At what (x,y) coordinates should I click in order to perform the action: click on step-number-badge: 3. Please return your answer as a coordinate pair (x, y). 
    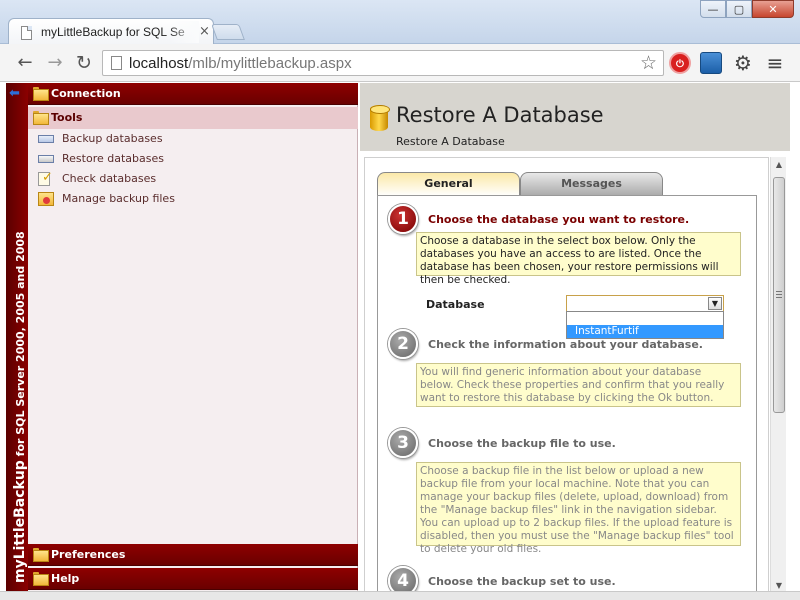
    Looking at the image, I should click on (403, 443).